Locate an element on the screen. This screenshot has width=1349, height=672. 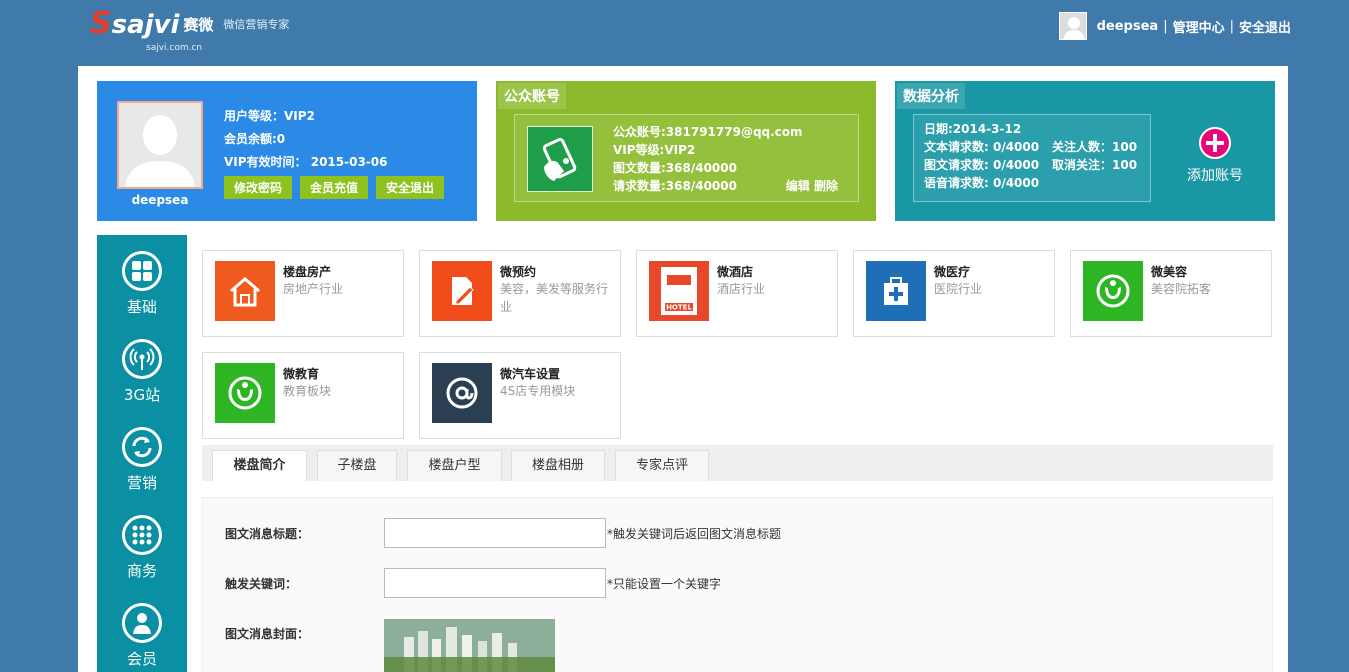
phone-hand-icon is located at coordinates (560, 159).